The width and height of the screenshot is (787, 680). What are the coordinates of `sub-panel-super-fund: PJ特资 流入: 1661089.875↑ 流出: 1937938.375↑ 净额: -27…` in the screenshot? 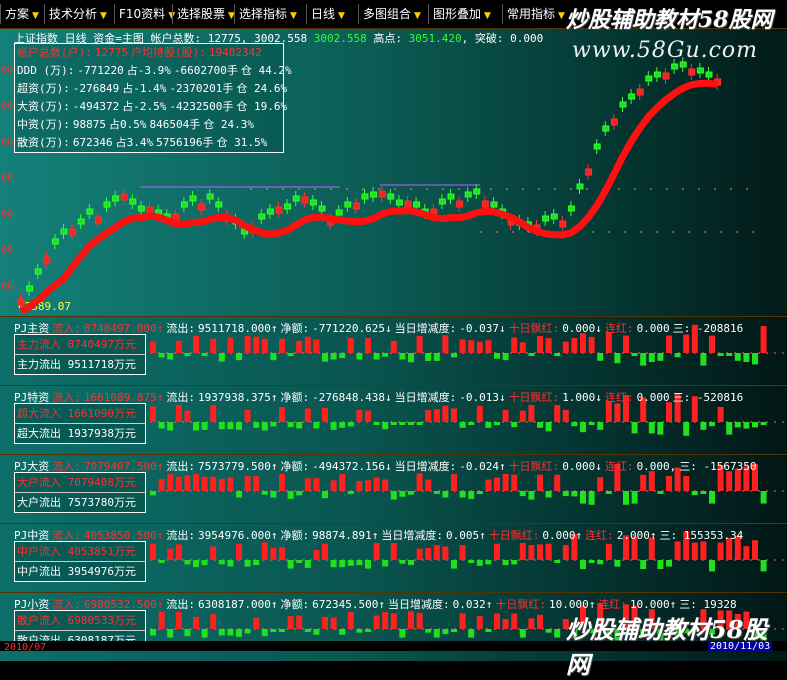 It's located at (393, 419).